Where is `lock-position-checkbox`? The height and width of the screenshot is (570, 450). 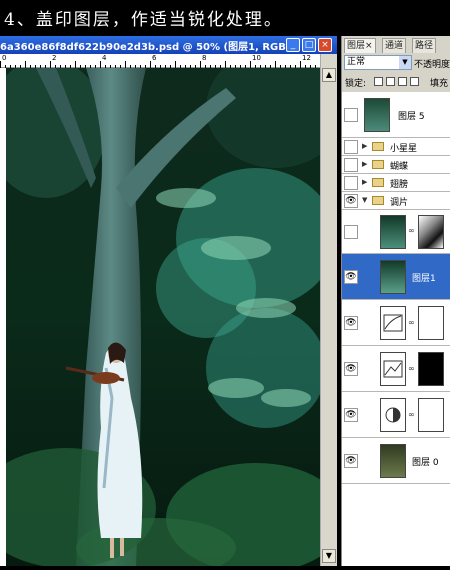
lock-position-checkbox is located at coordinates (402, 81).